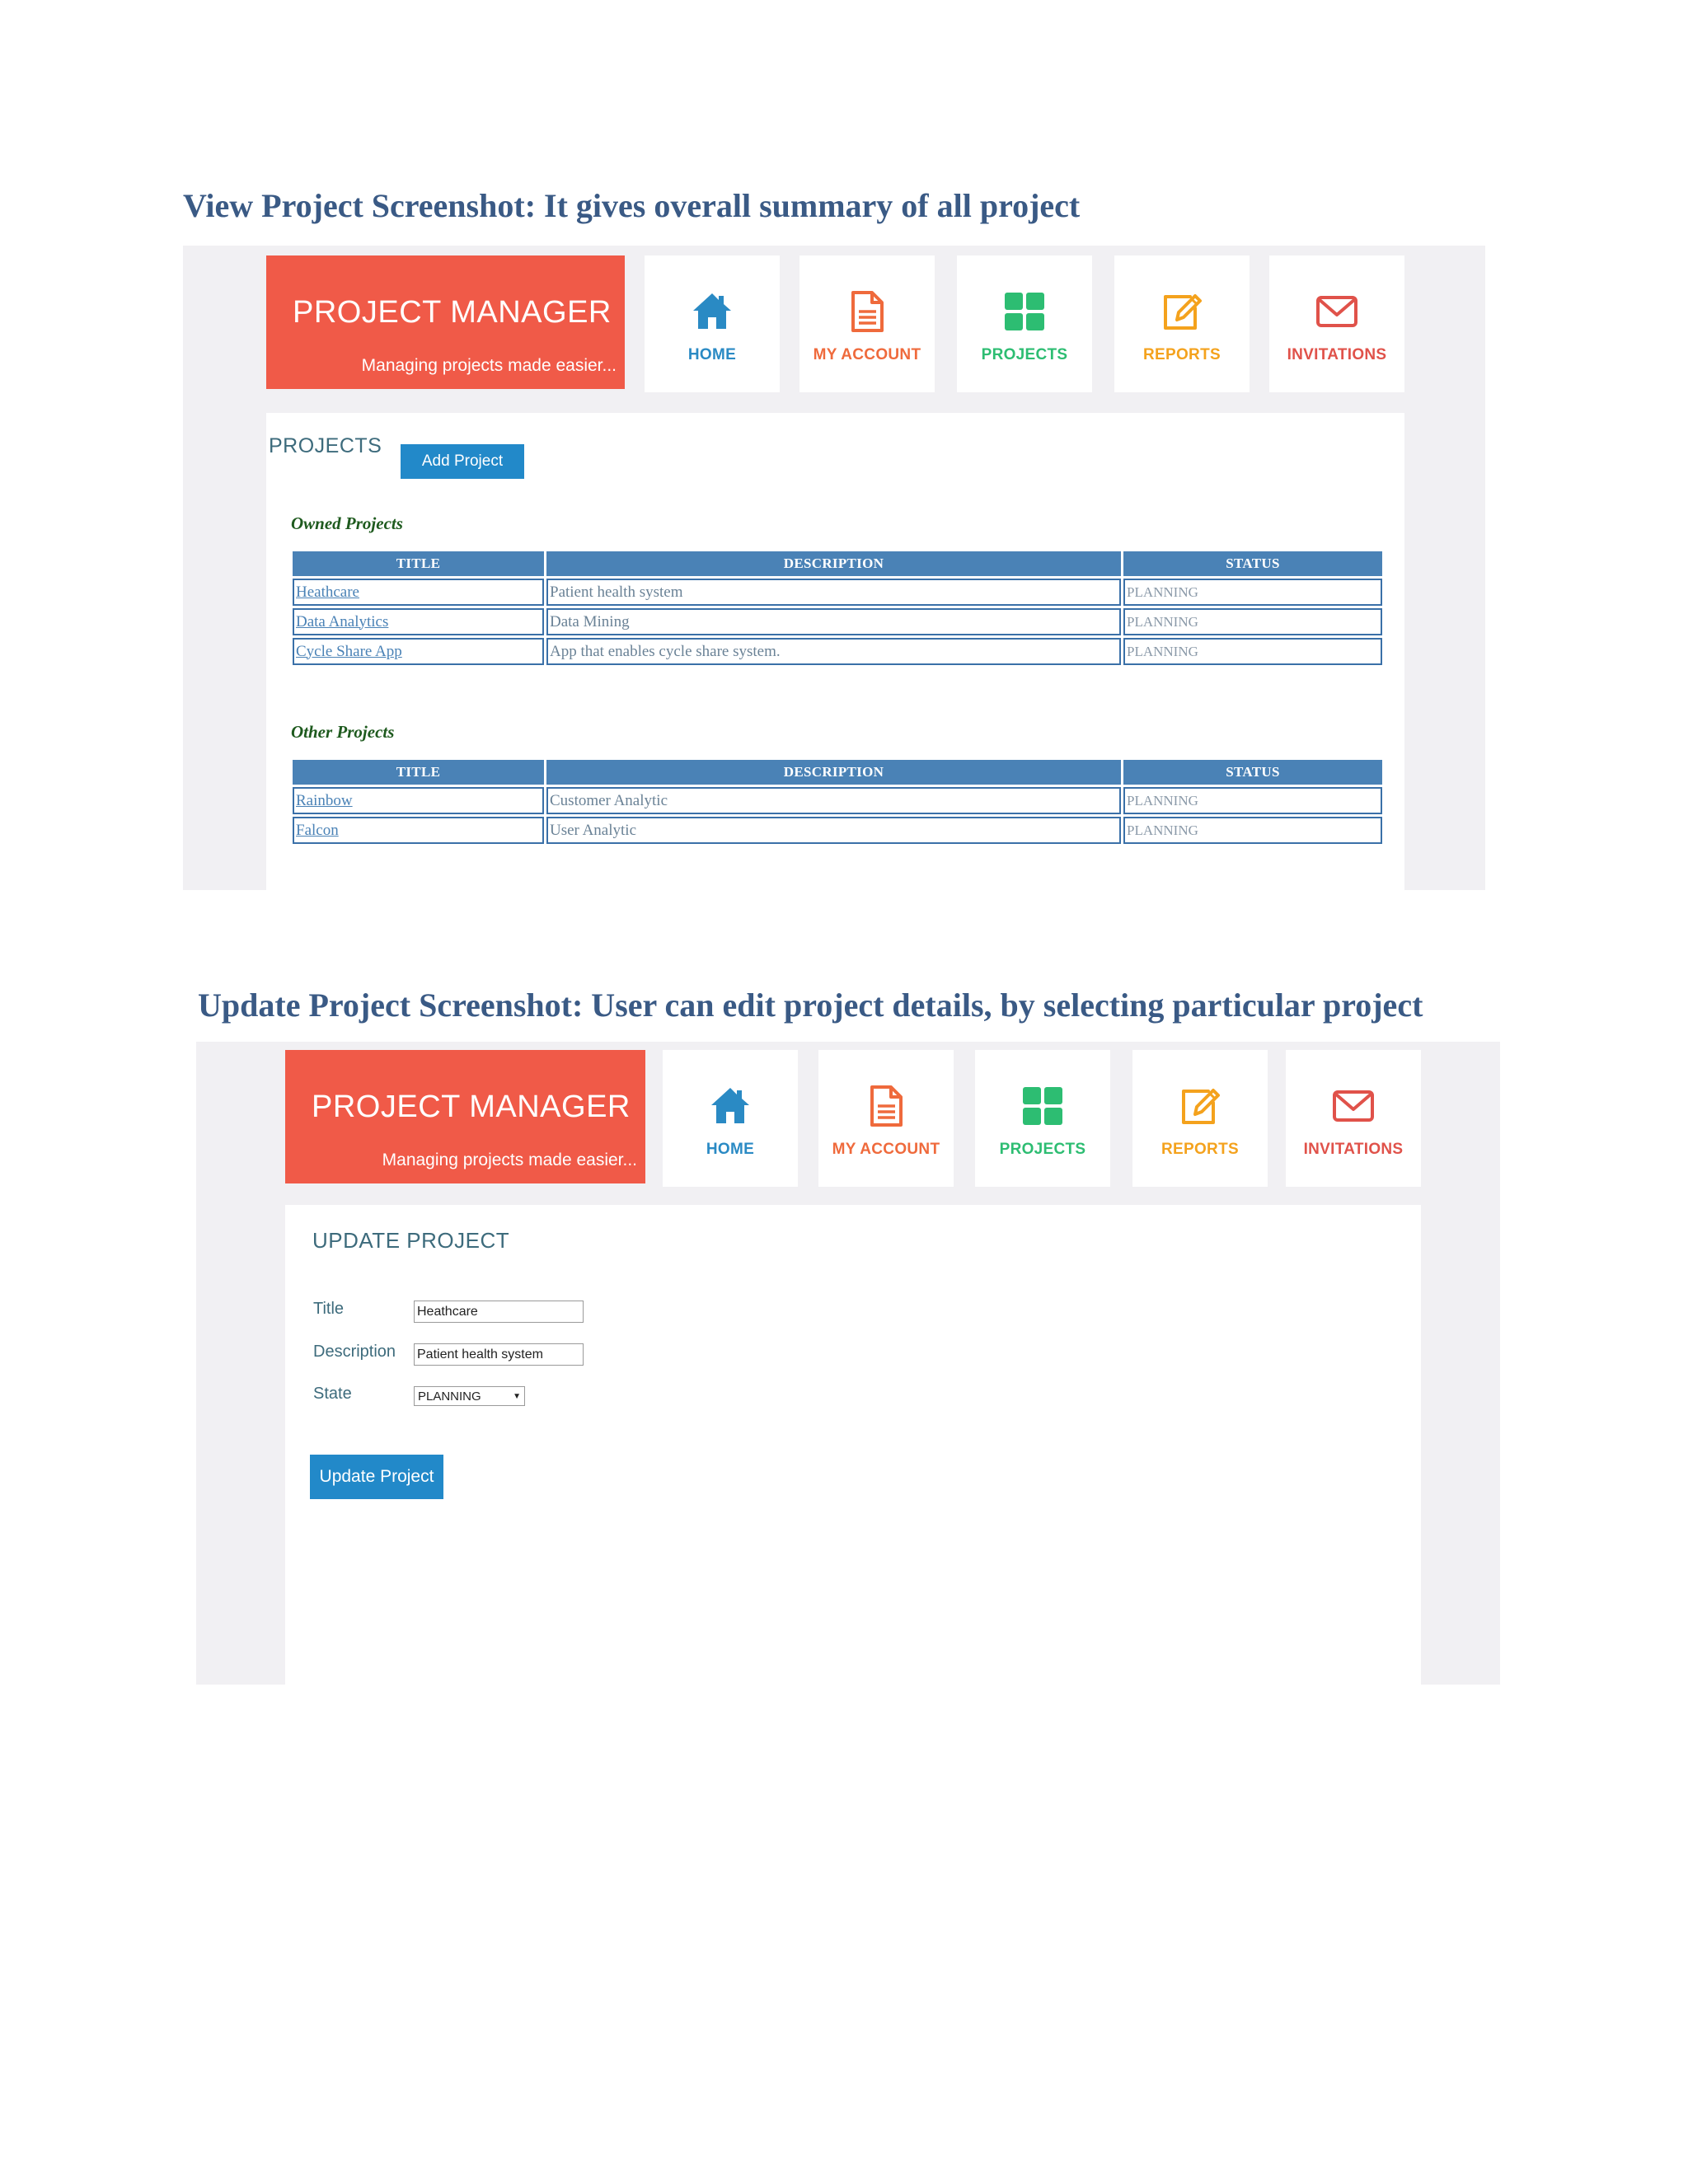 This screenshot has height=2184, width=1688. I want to click on cell-title: Data Analytics, so click(418, 621).